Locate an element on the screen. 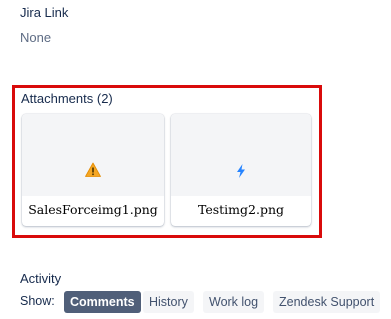 Image resolution: width=391 pixels, height=319 pixels. warning-icon is located at coordinates (93, 169).